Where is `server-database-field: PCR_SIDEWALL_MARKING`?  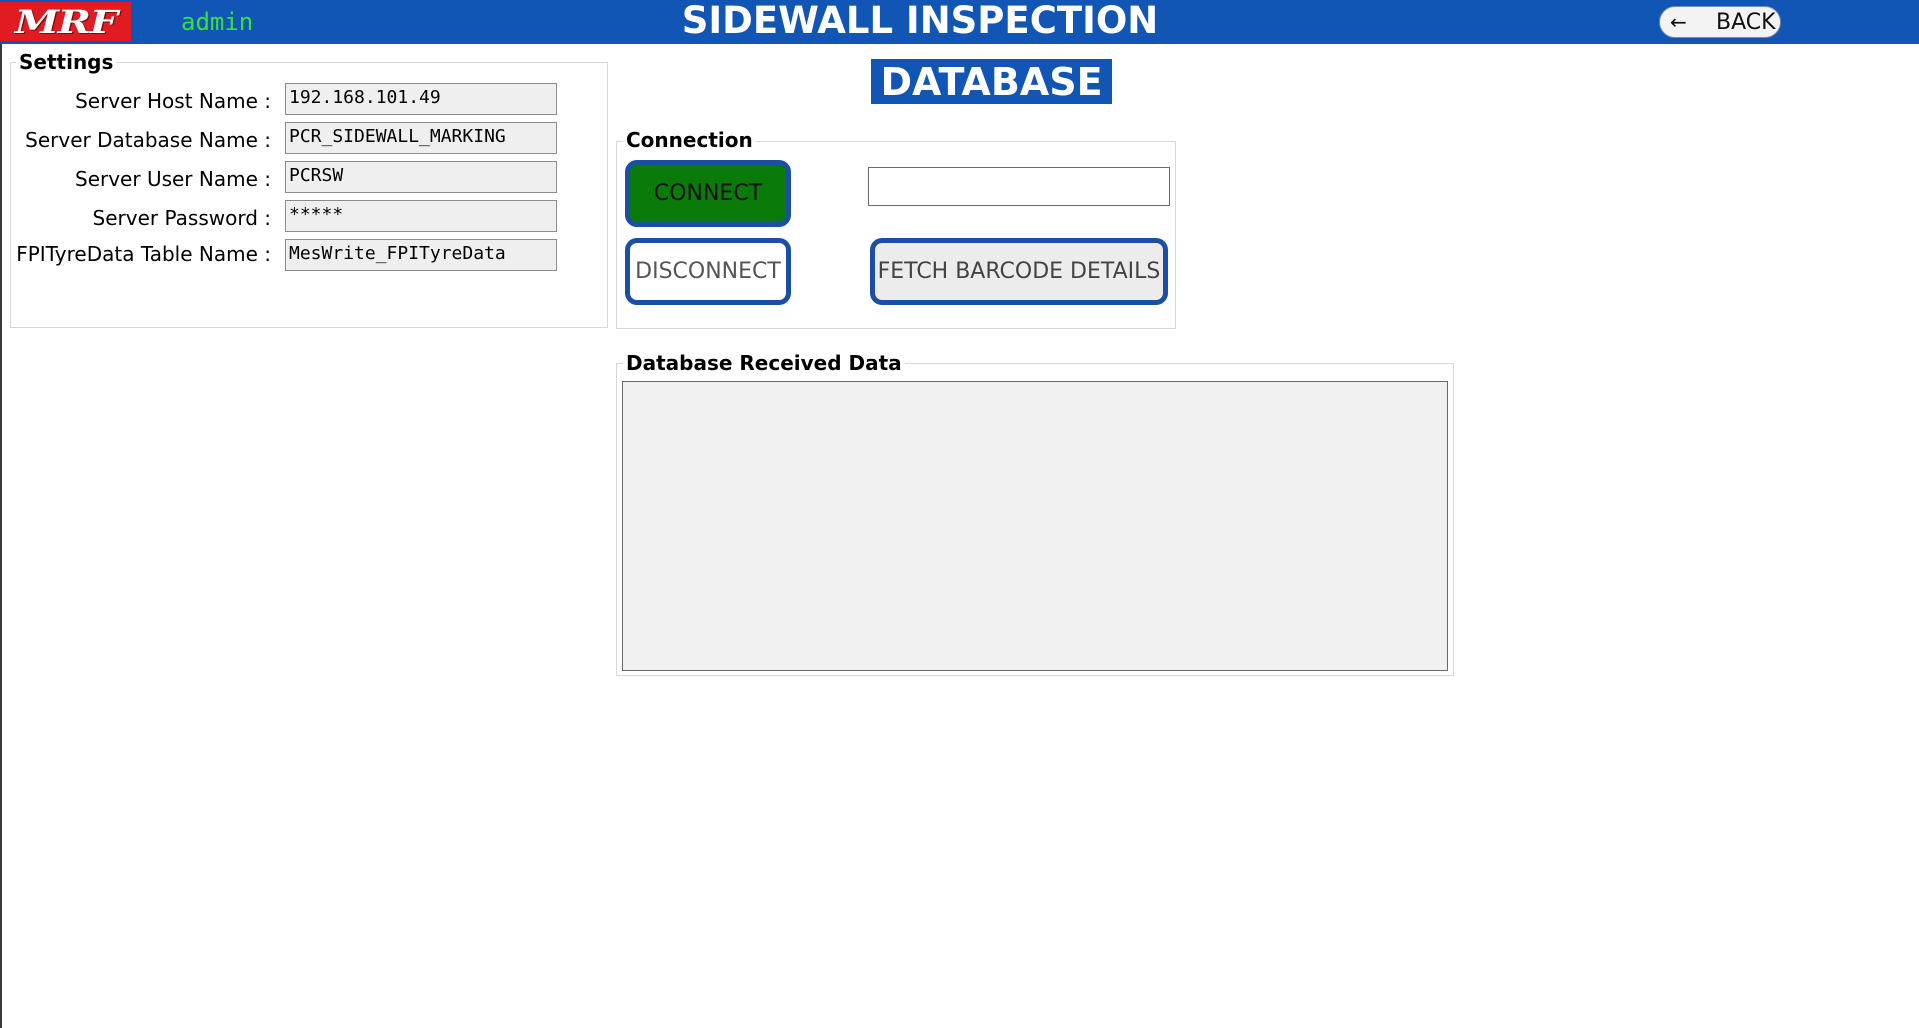 server-database-field: PCR_SIDEWALL_MARKING is located at coordinates (421, 138).